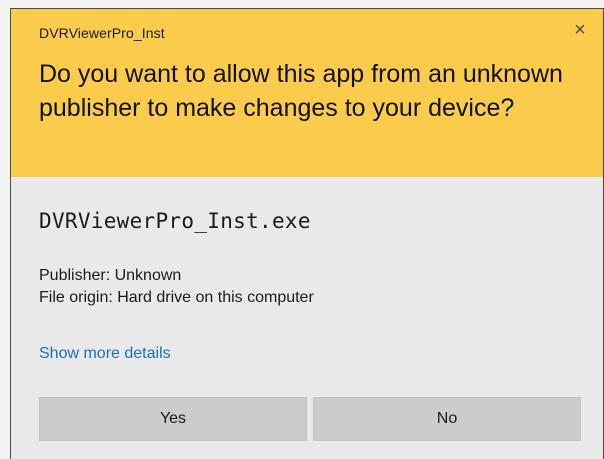 Image resolution: width=604 pixels, height=459 pixels. Describe the element at coordinates (447, 419) in the screenshot. I see `no-button: No` at that location.